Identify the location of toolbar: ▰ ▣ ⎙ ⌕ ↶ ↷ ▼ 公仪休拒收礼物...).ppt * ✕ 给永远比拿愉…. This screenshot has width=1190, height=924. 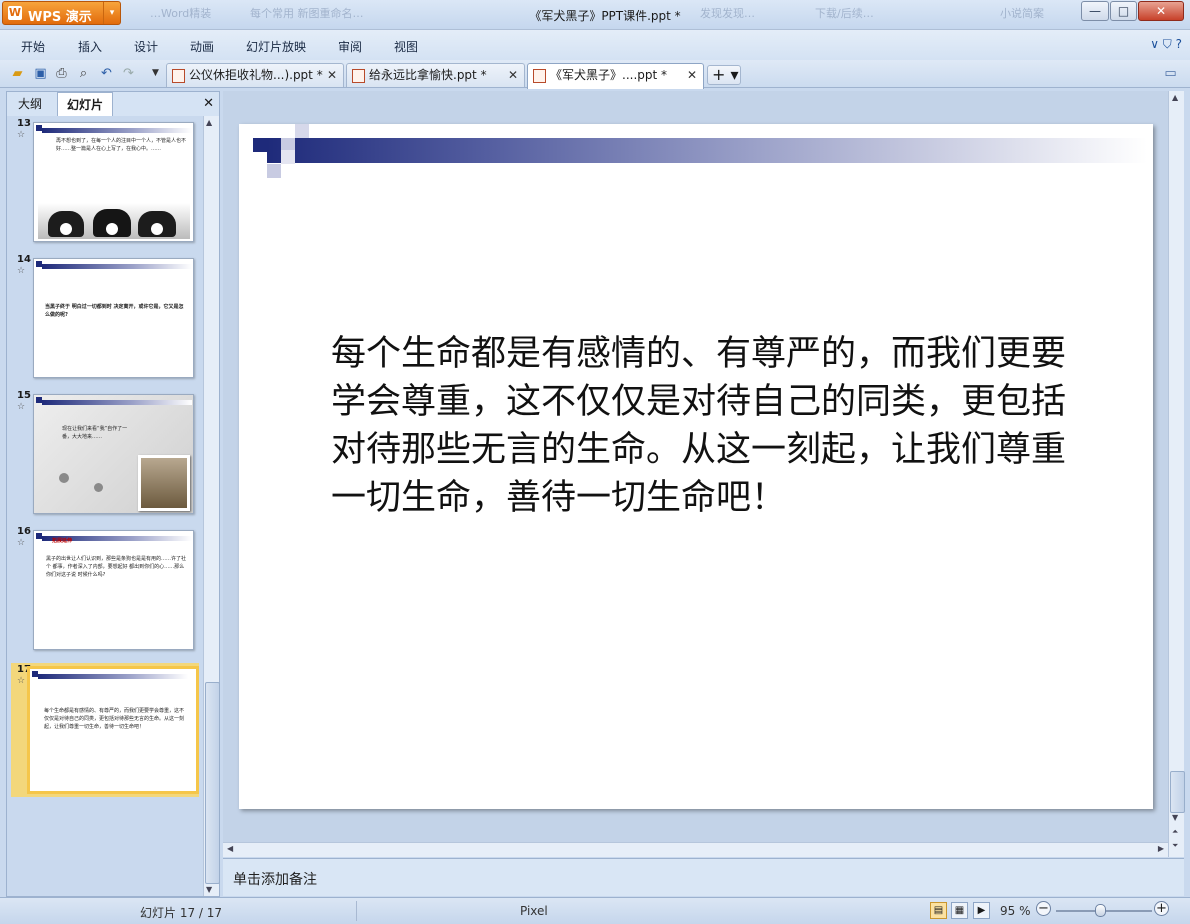
(595, 74).